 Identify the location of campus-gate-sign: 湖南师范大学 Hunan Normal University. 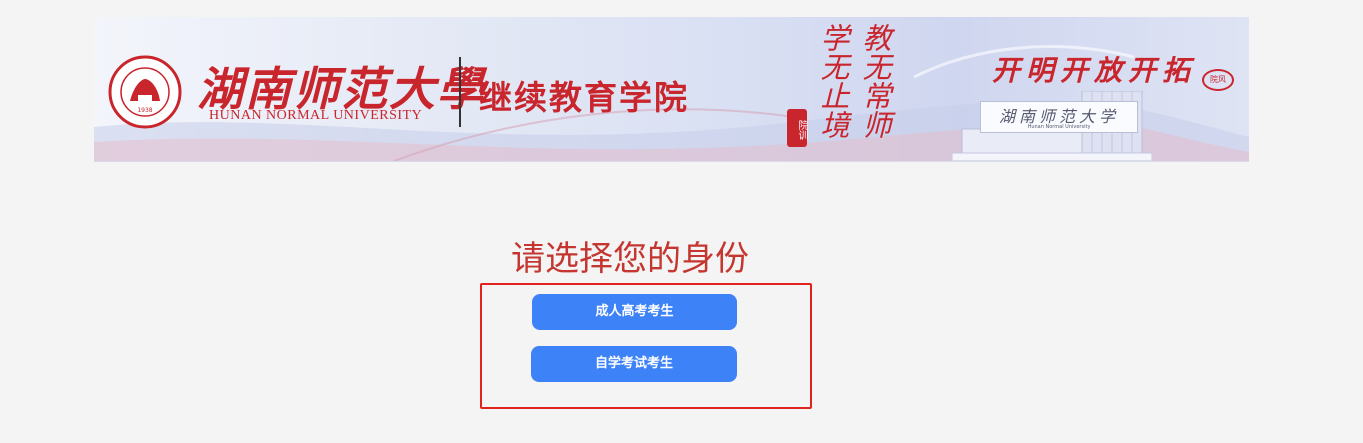
(1059, 117).